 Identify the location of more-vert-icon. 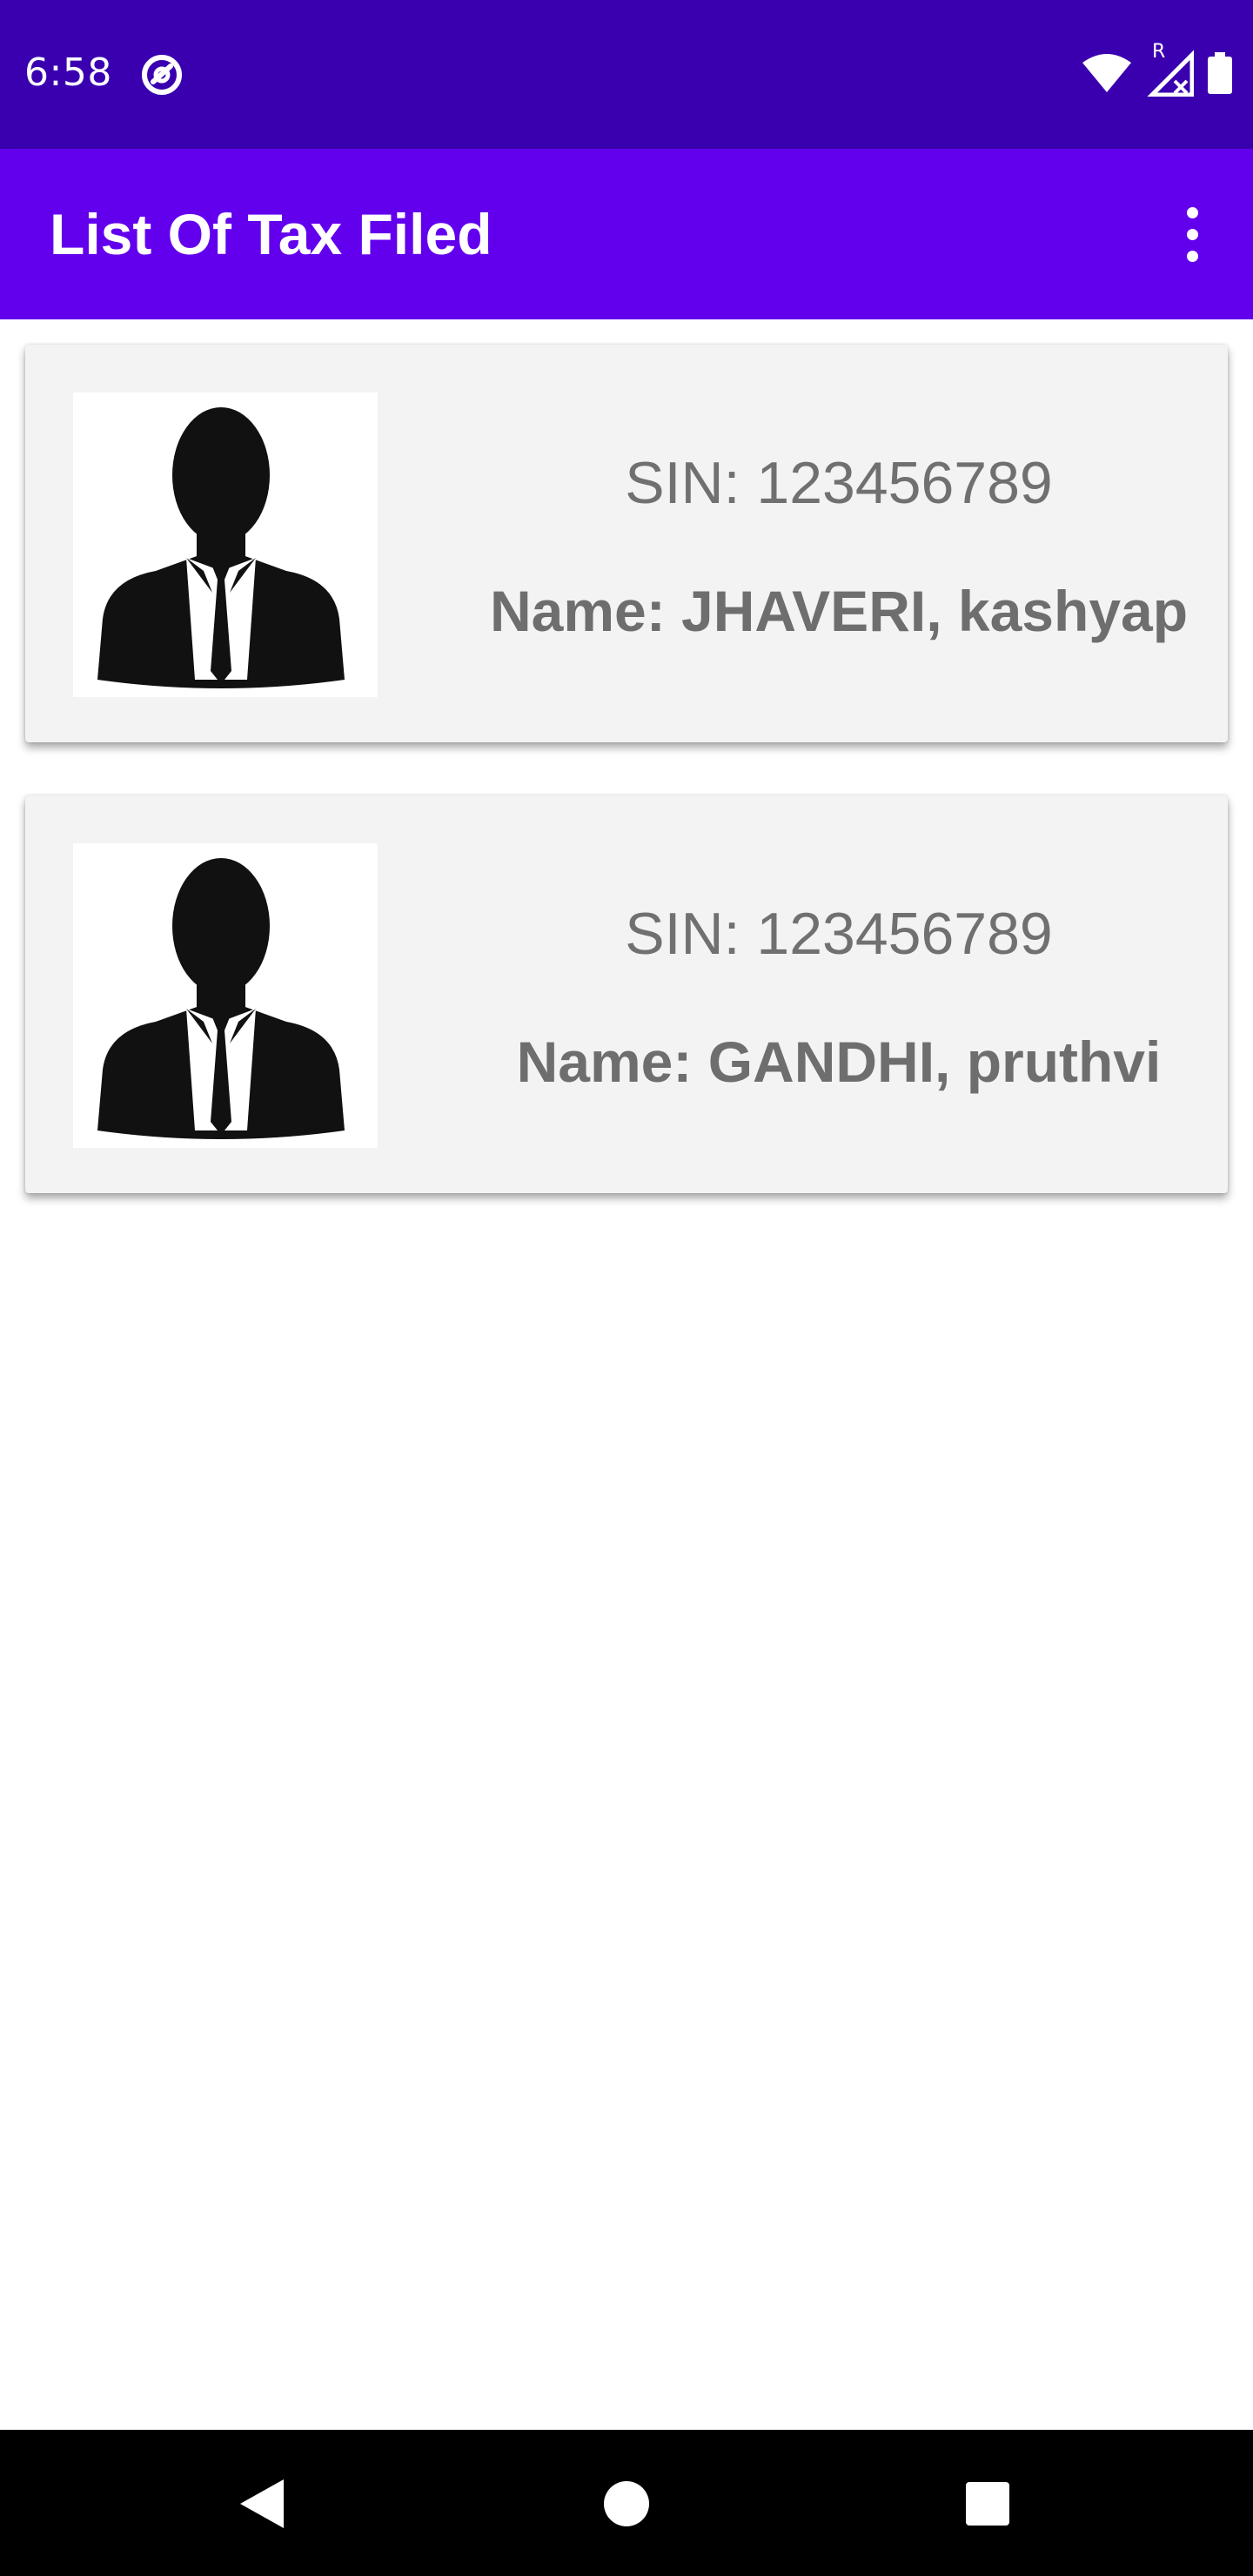
(1192, 234).